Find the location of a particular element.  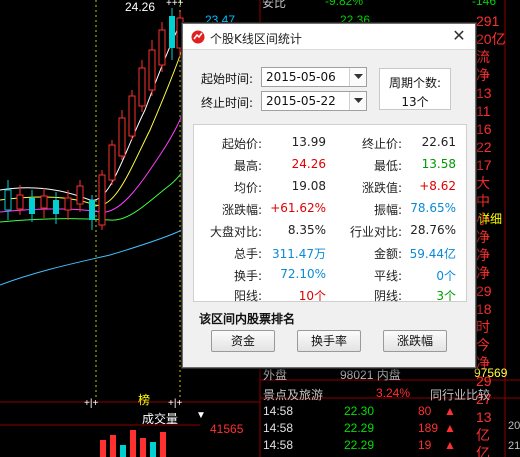

avg-value: 19.08 is located at coordinates (308, 186).